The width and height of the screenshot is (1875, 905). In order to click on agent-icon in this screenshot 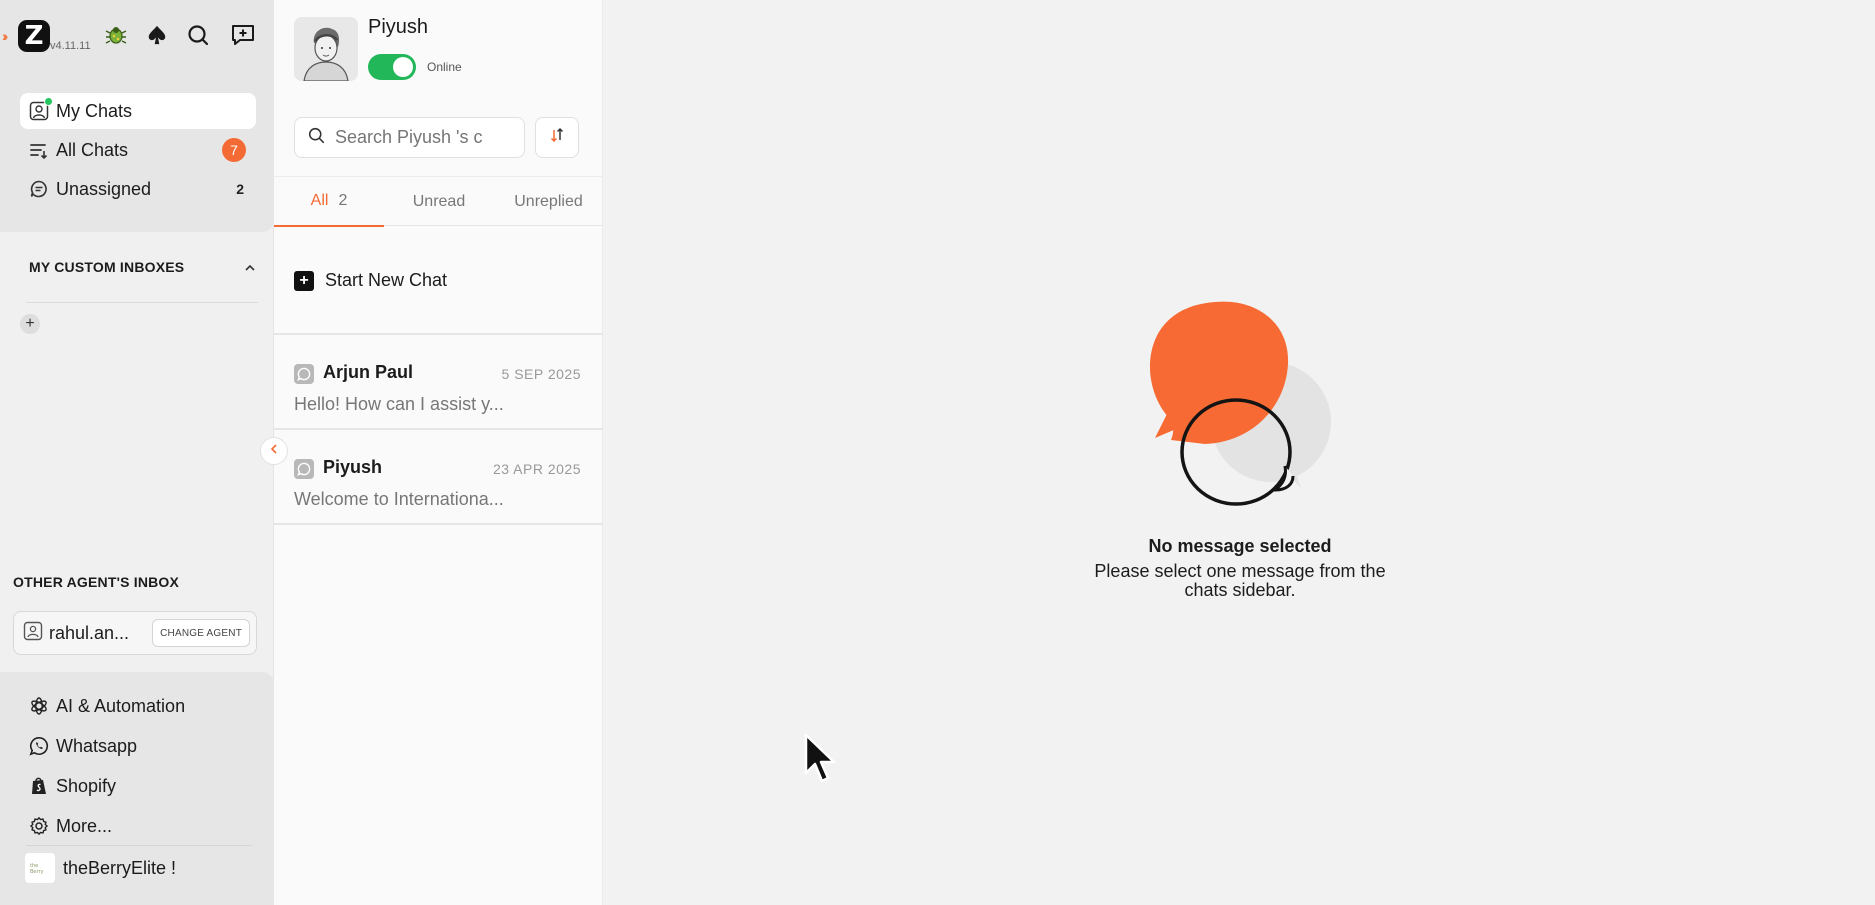, I will do `click(33, 633)`.